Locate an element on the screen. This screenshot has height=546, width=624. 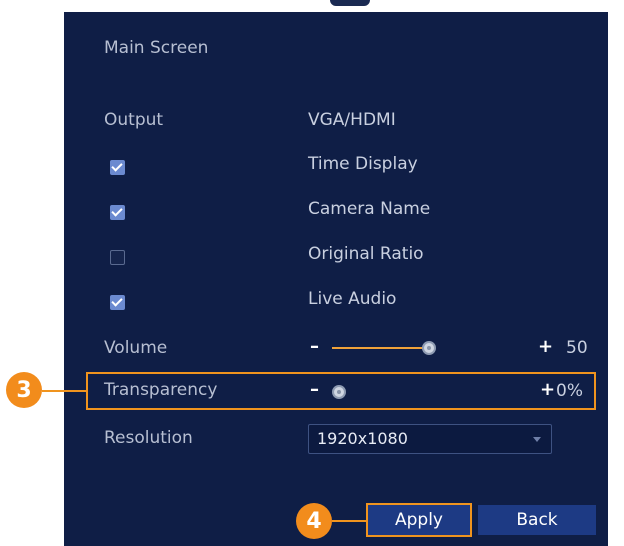
live-audio-label: Live Audio is located at coordinates (352, 299).